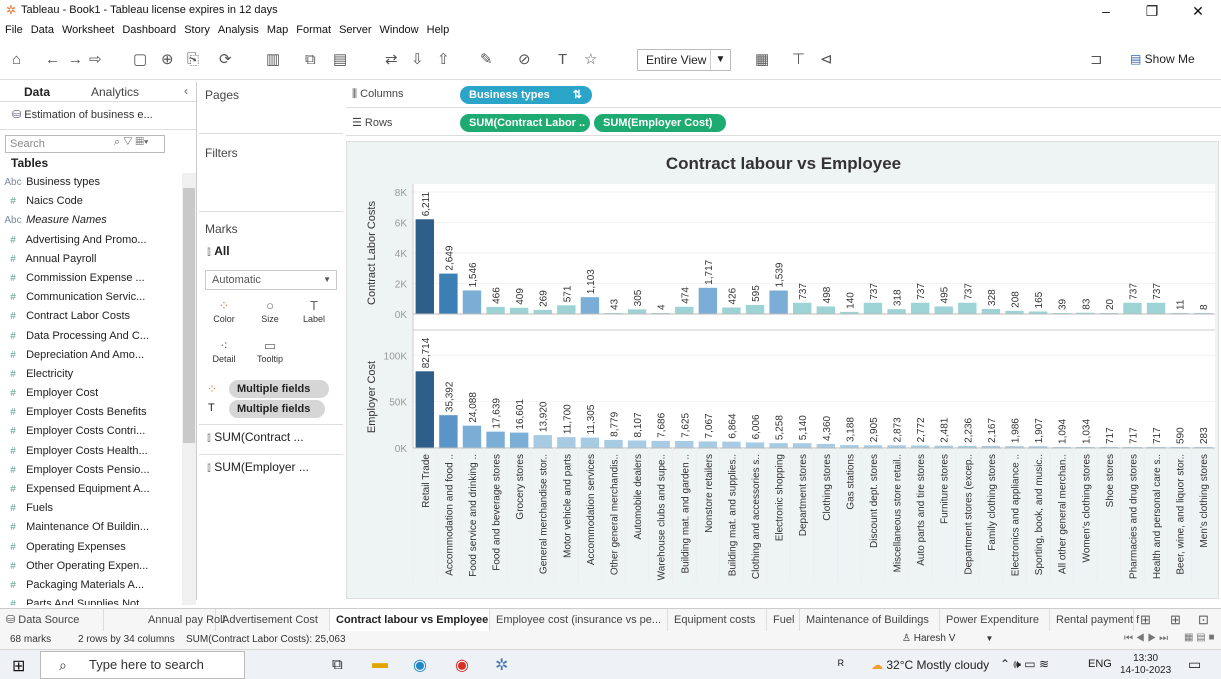  What do you see at coordinates (277, 409) in the screenshot?
I see `label-pill-multiple-fields: Multiple fields` at bounding box center [277, 409].